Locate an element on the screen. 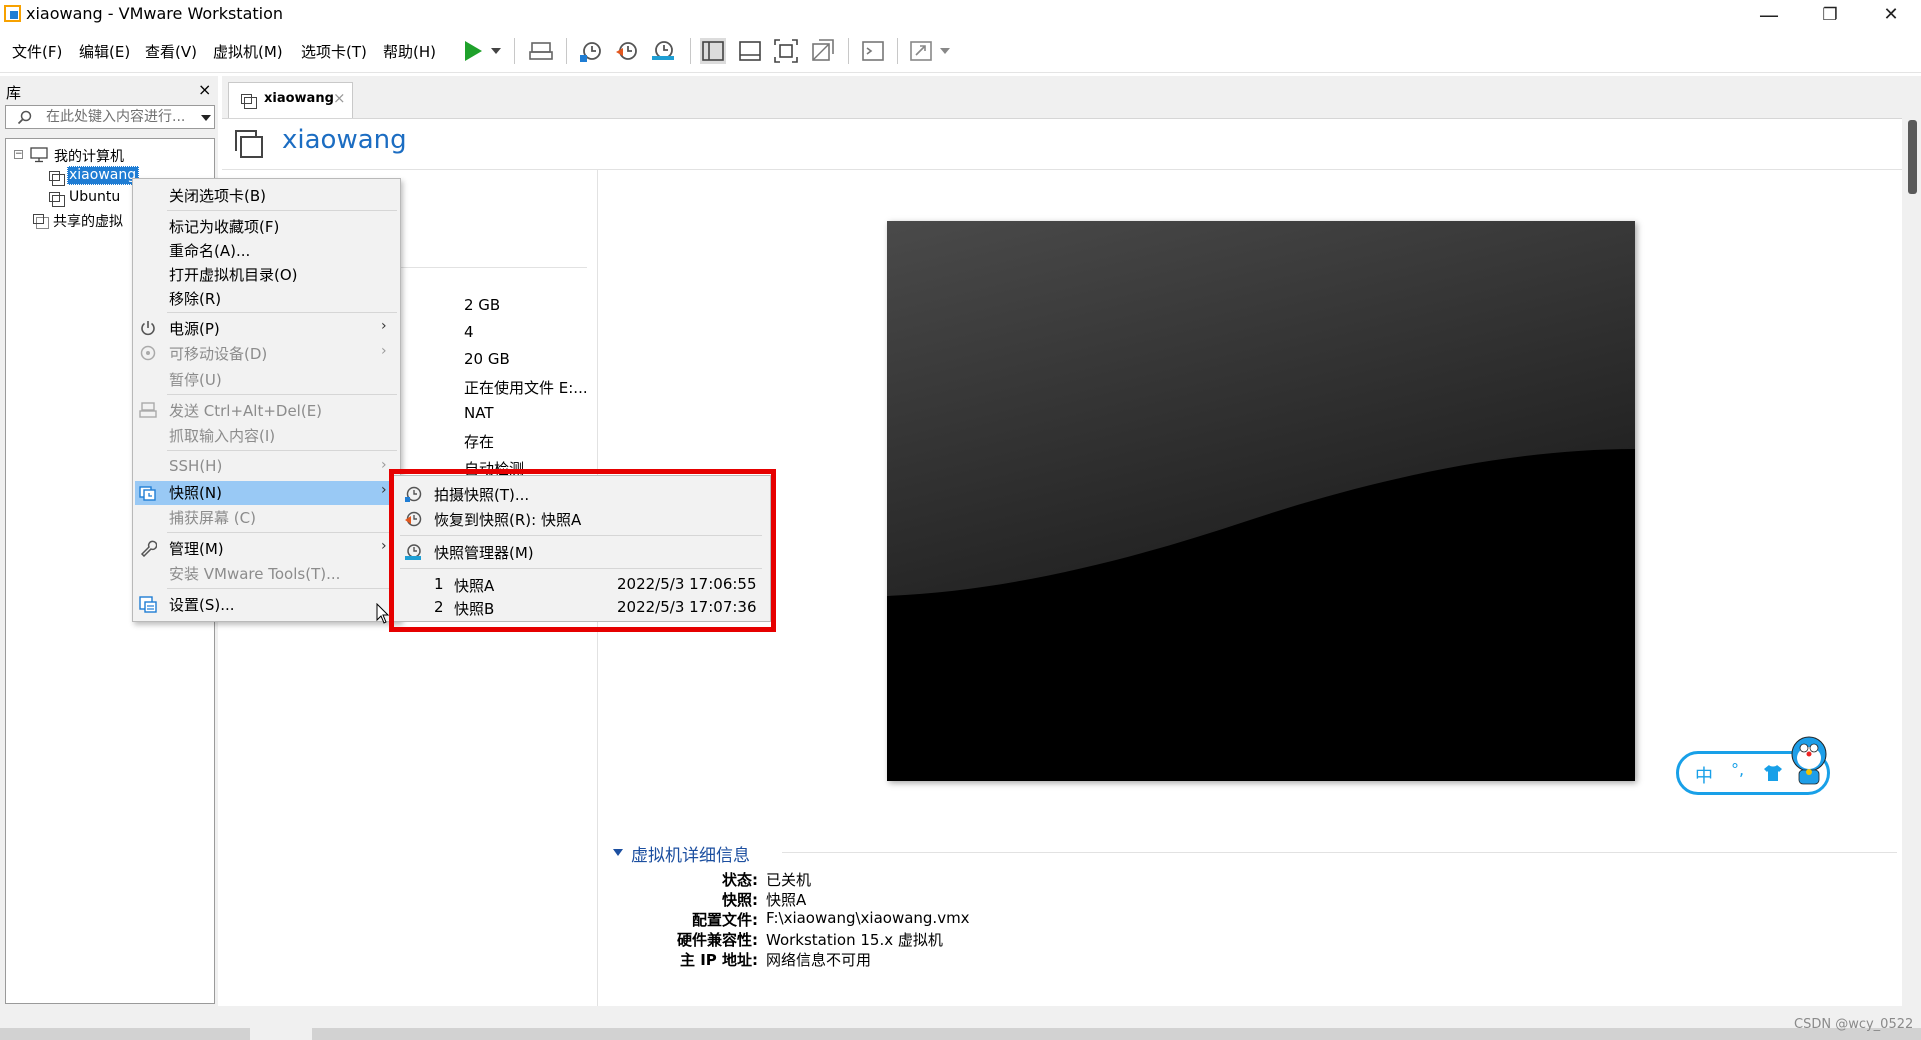 Image resolution: width=1921 pixels, height=1040 pixels. tab-close-button: × is located at coordinates (339, 98).